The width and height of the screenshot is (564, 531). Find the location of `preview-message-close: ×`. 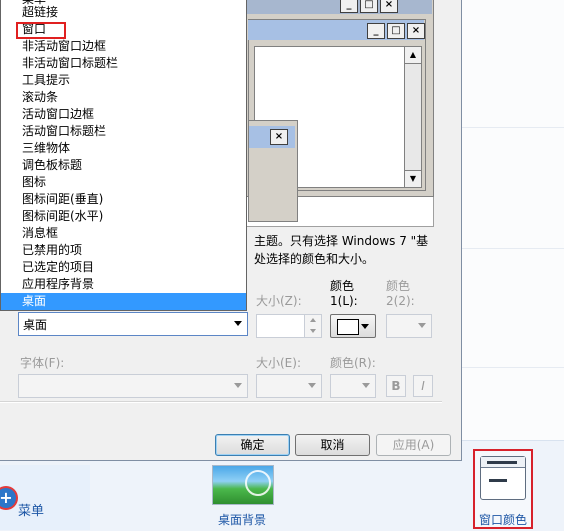

preview-message-close: × is located at coordinates (279, 137).